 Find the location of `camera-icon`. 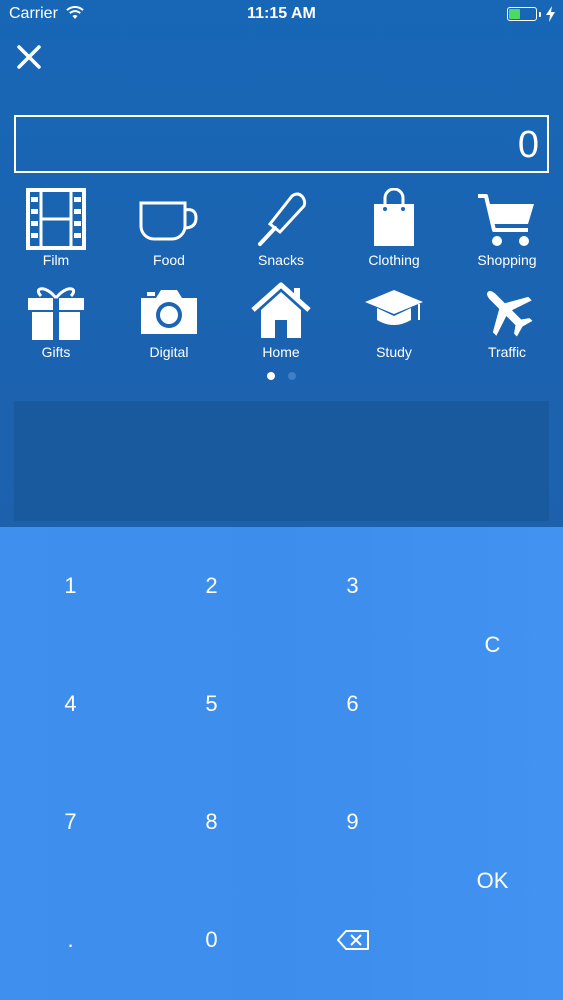

camera-icon is located at coordinates (169, 312).